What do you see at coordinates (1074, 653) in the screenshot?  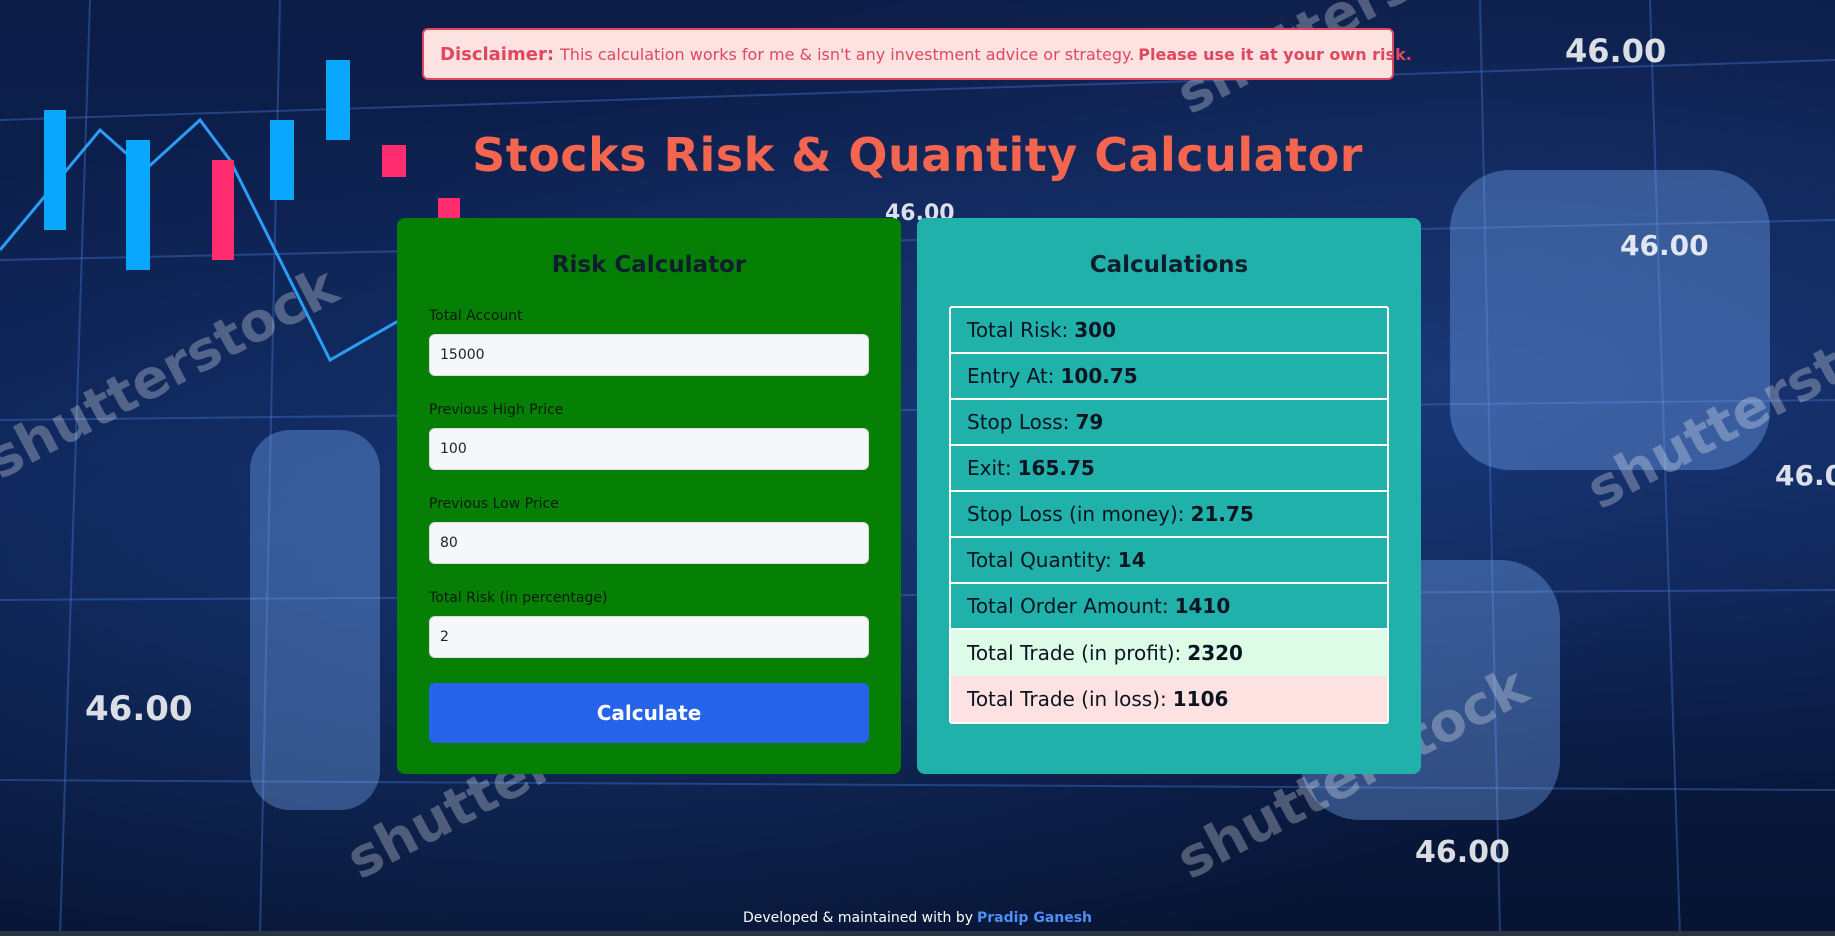 I see `result-label: Total Trade (in profit):` at bounding box center [1074, 653].